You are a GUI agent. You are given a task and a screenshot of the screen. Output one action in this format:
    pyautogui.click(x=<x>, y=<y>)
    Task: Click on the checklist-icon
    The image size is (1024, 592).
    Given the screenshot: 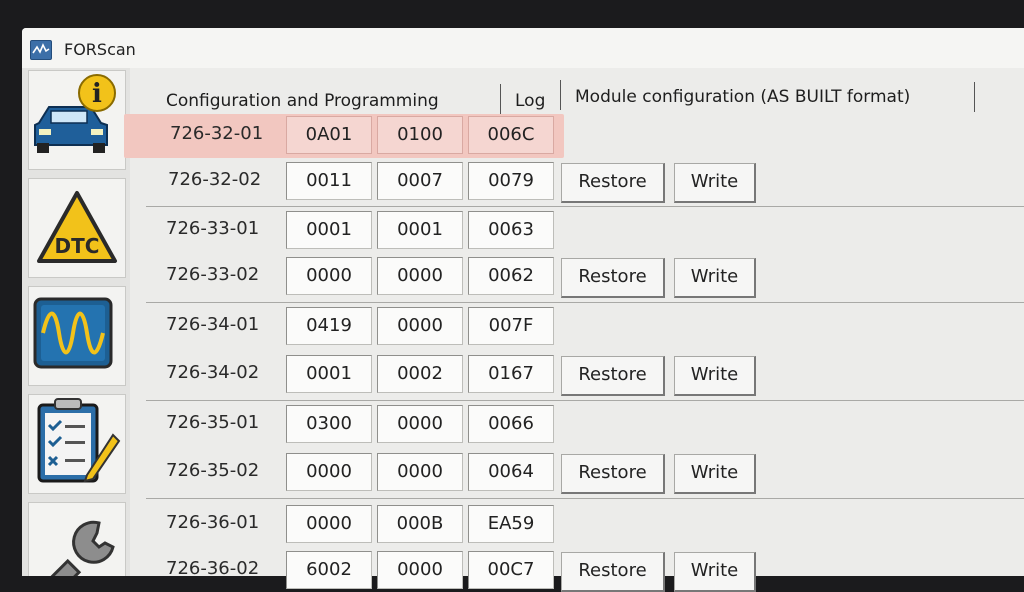 What is the action you would take?
    pyautogui.click(x=79, y=440)
    